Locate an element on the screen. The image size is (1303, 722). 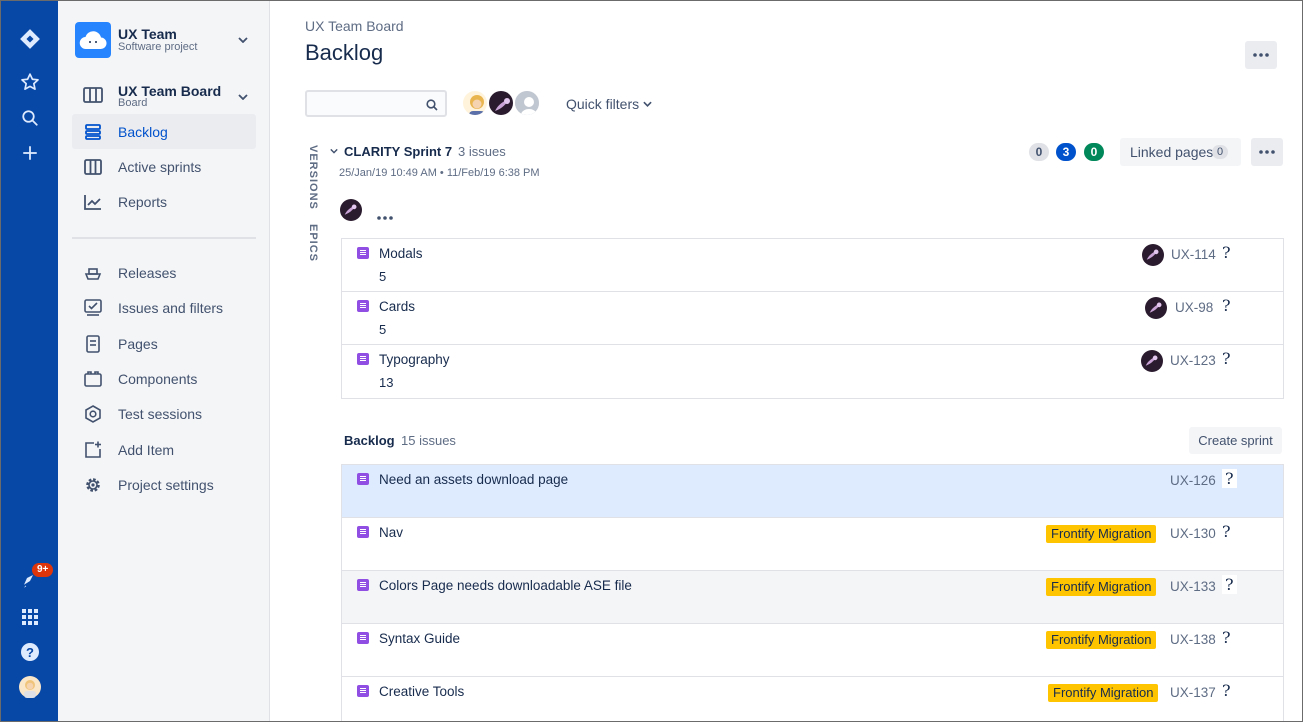
sprint-actions-button is located at coordinates (1267, 152).